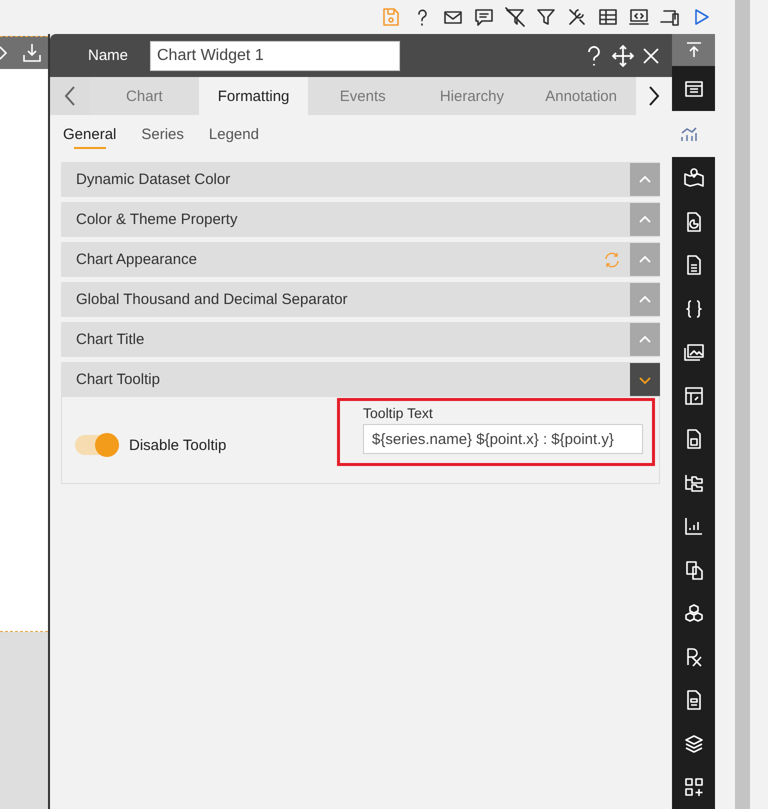 This screenshot has width=768, height=809. Describe the element at coordinates (398, 413) in the screenshot. I see `field-label: Tooltip Text` at that location.